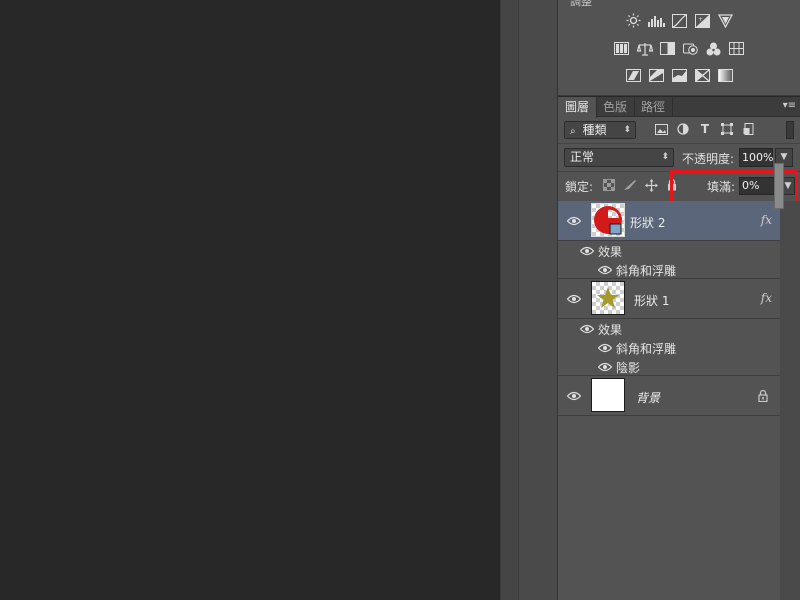  What do you see at coordinates (628, 368) in the screenshot?
I see `effect-name: 陰影` at bounding box center [628, 368].